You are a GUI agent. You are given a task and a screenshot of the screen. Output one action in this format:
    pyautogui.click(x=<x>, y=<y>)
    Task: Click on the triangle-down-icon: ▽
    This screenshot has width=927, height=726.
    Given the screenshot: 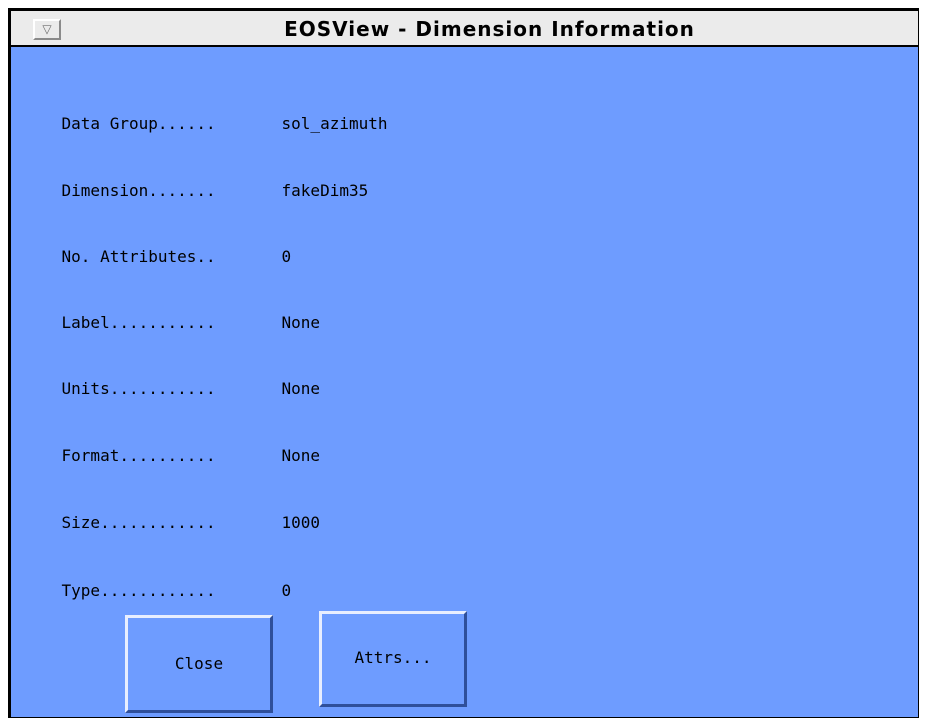 What is the action you would take?
    pyautogui.click(x=47, y=29)
    